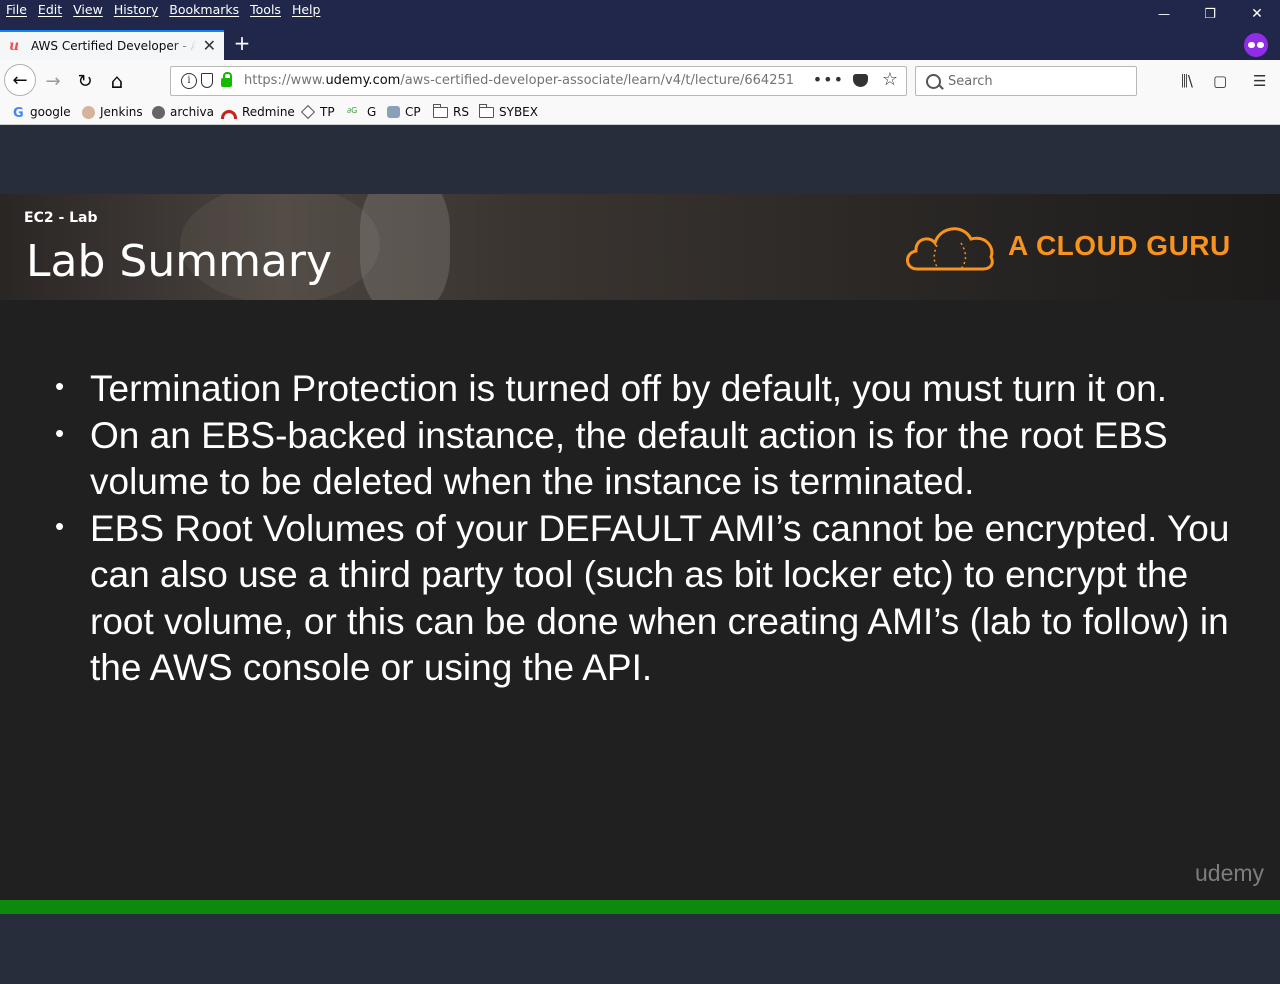  Describe the element at coordinates (16, 9) in the screenshot. I see `menu-file: File` at that location.